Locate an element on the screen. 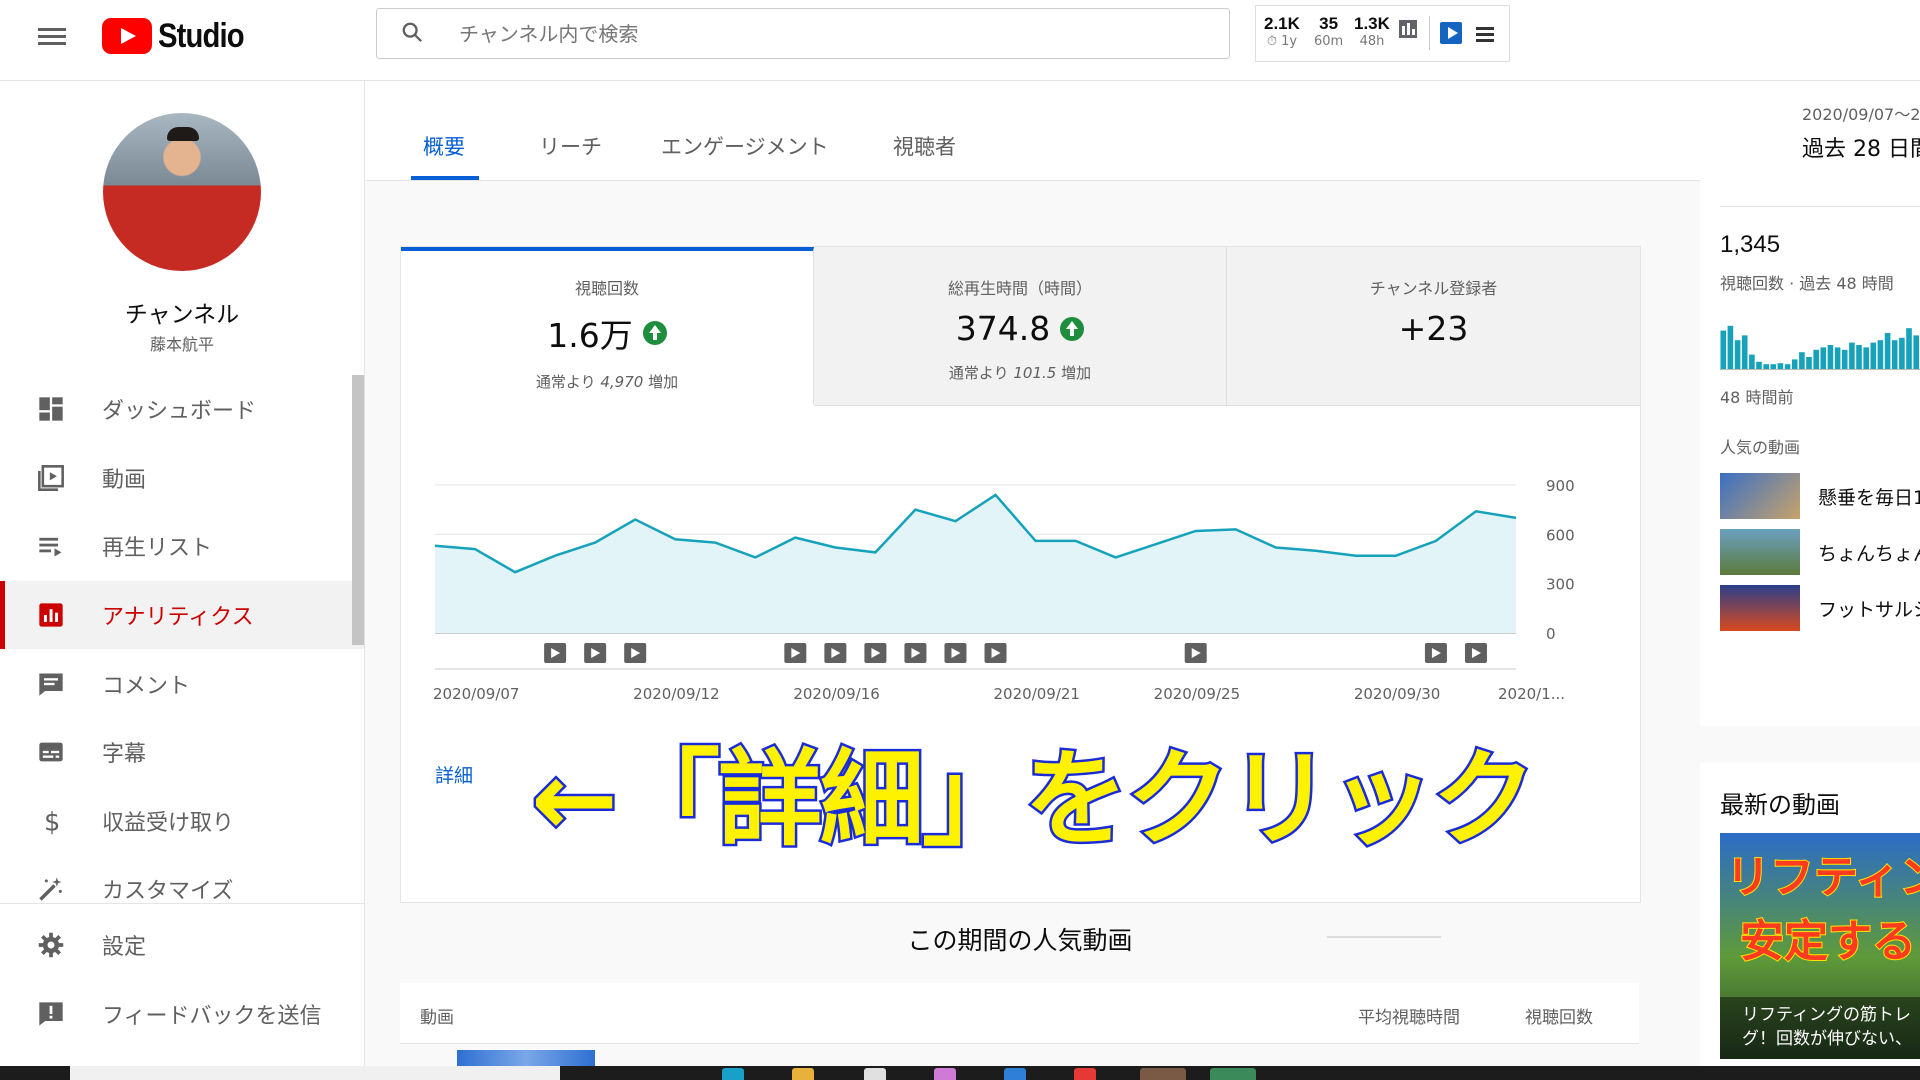 Image resolution: width=1920 pixels, height=1080 pixels. sidebar-item-label: 設定 is located at coordinates (124, 948).